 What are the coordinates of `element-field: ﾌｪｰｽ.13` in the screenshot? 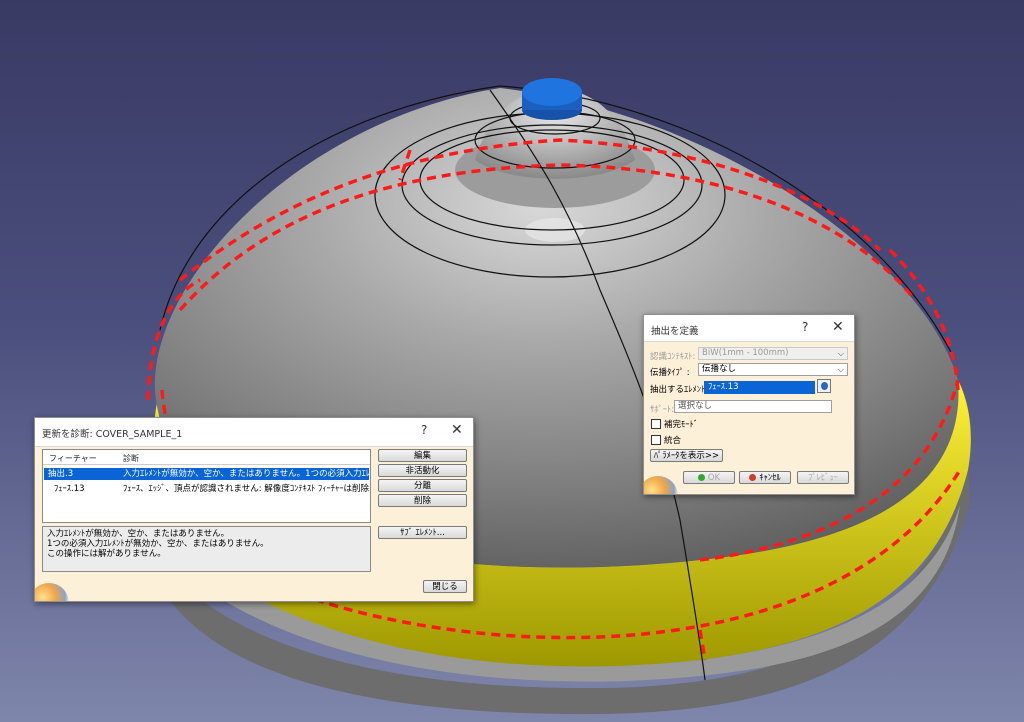 It's located at (759, 387).